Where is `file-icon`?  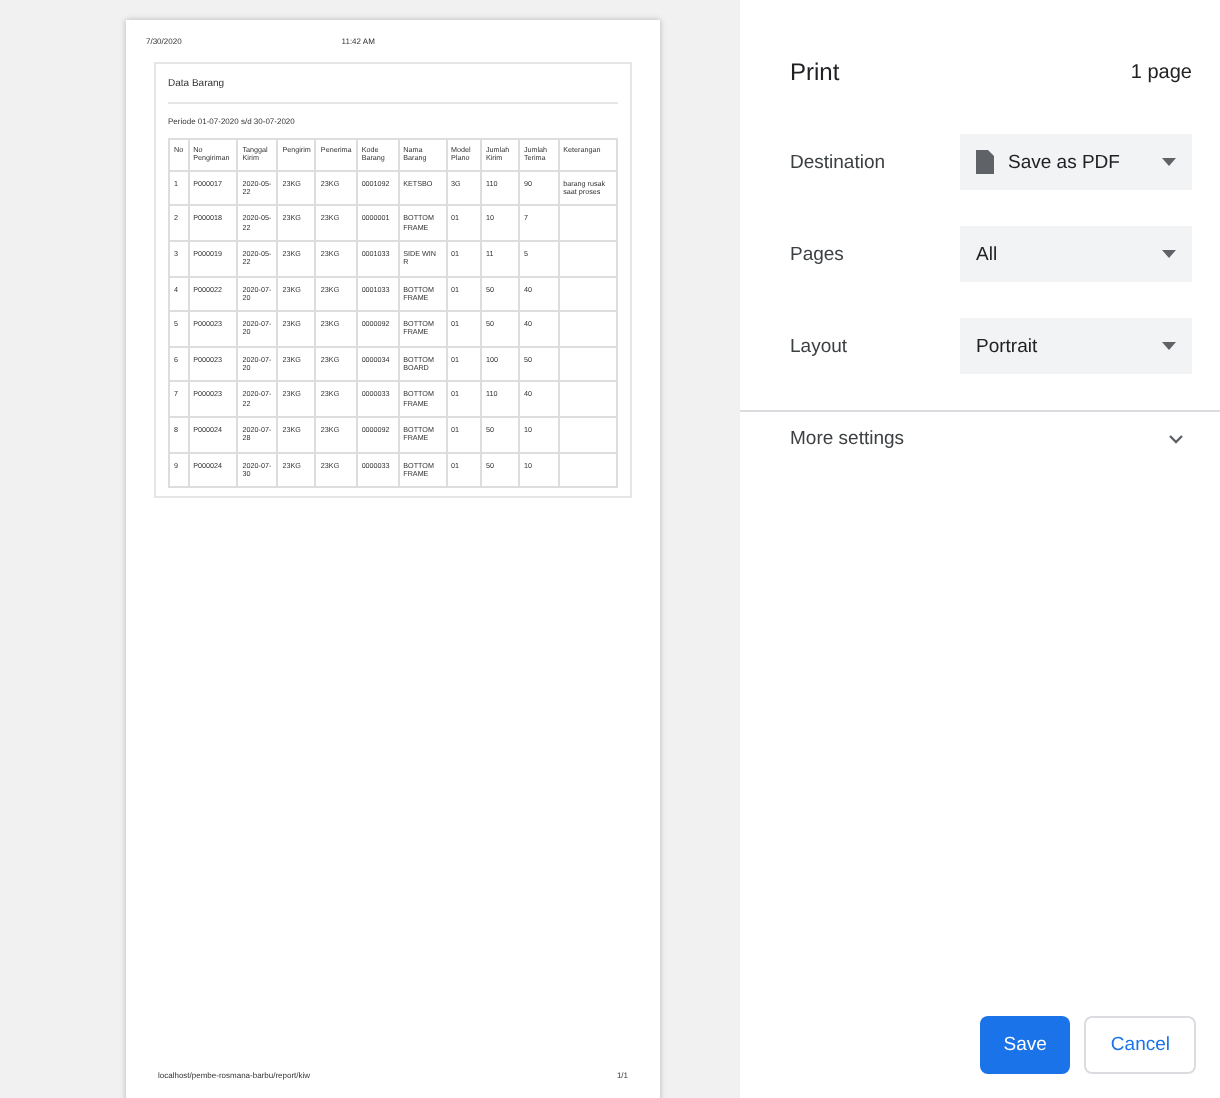 file-icon is located at coordinates (985, 162).